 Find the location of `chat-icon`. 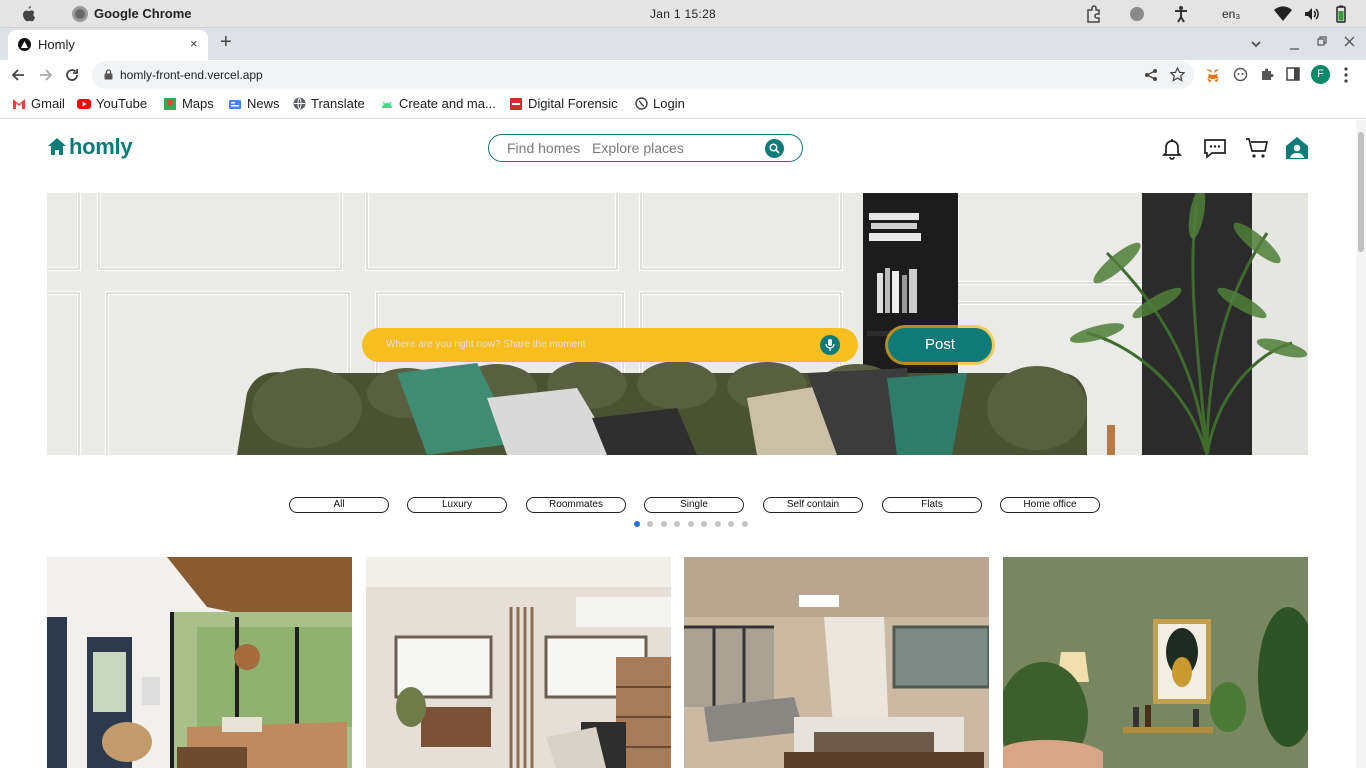

chat-icon is located at coordinates (1215, 148).